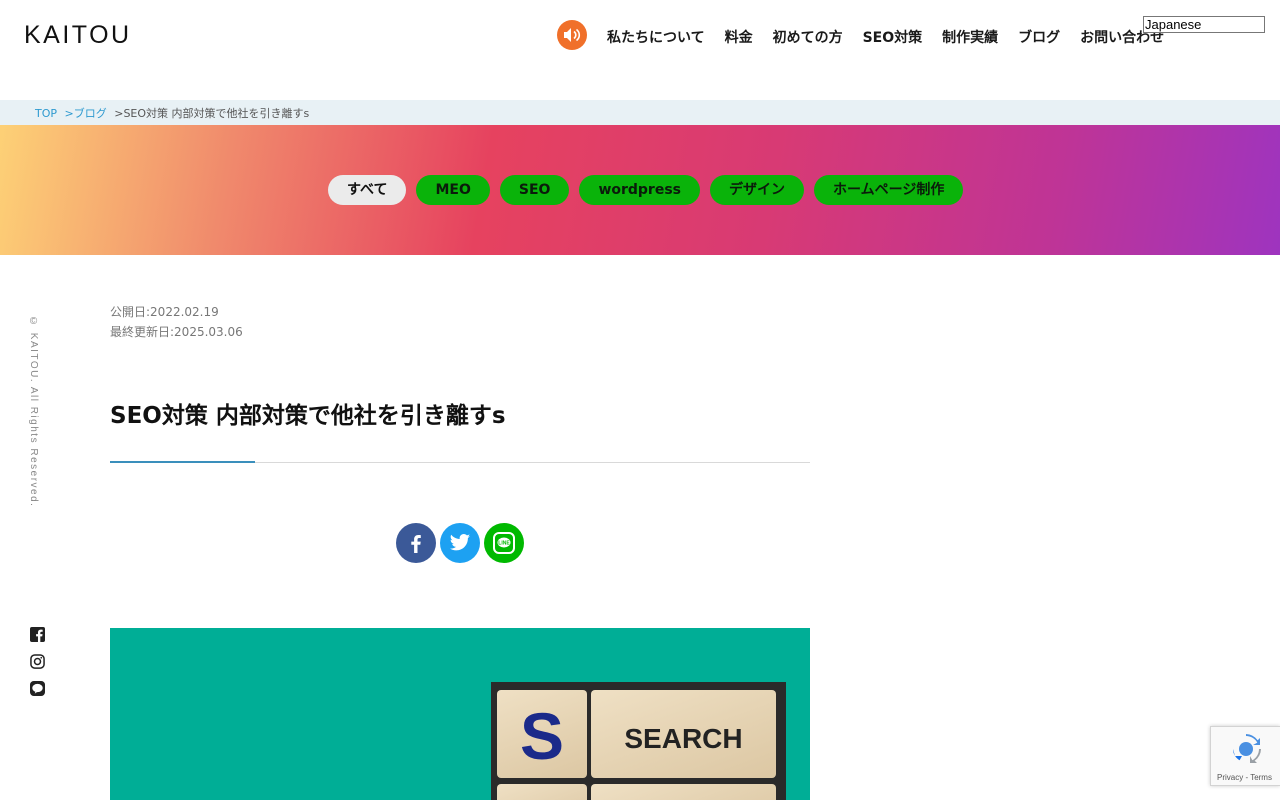  What do you see at coordinates (970, 37) in the screenshot?
I see `nav-works: 制作実績` at bounding box center [970, 37].